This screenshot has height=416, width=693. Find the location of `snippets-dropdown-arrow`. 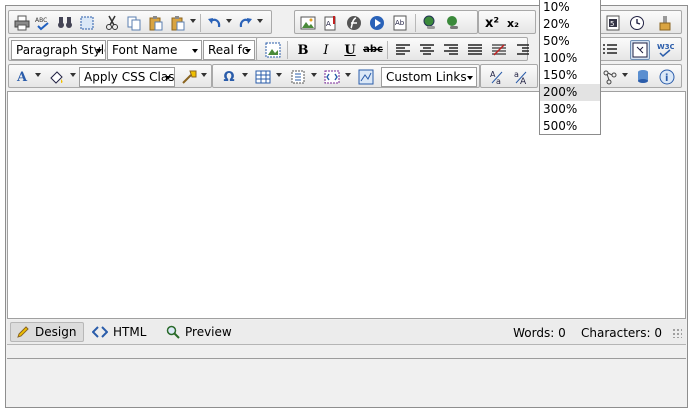

snippets-dropdown-arrow is located at coordinates (348, 75).